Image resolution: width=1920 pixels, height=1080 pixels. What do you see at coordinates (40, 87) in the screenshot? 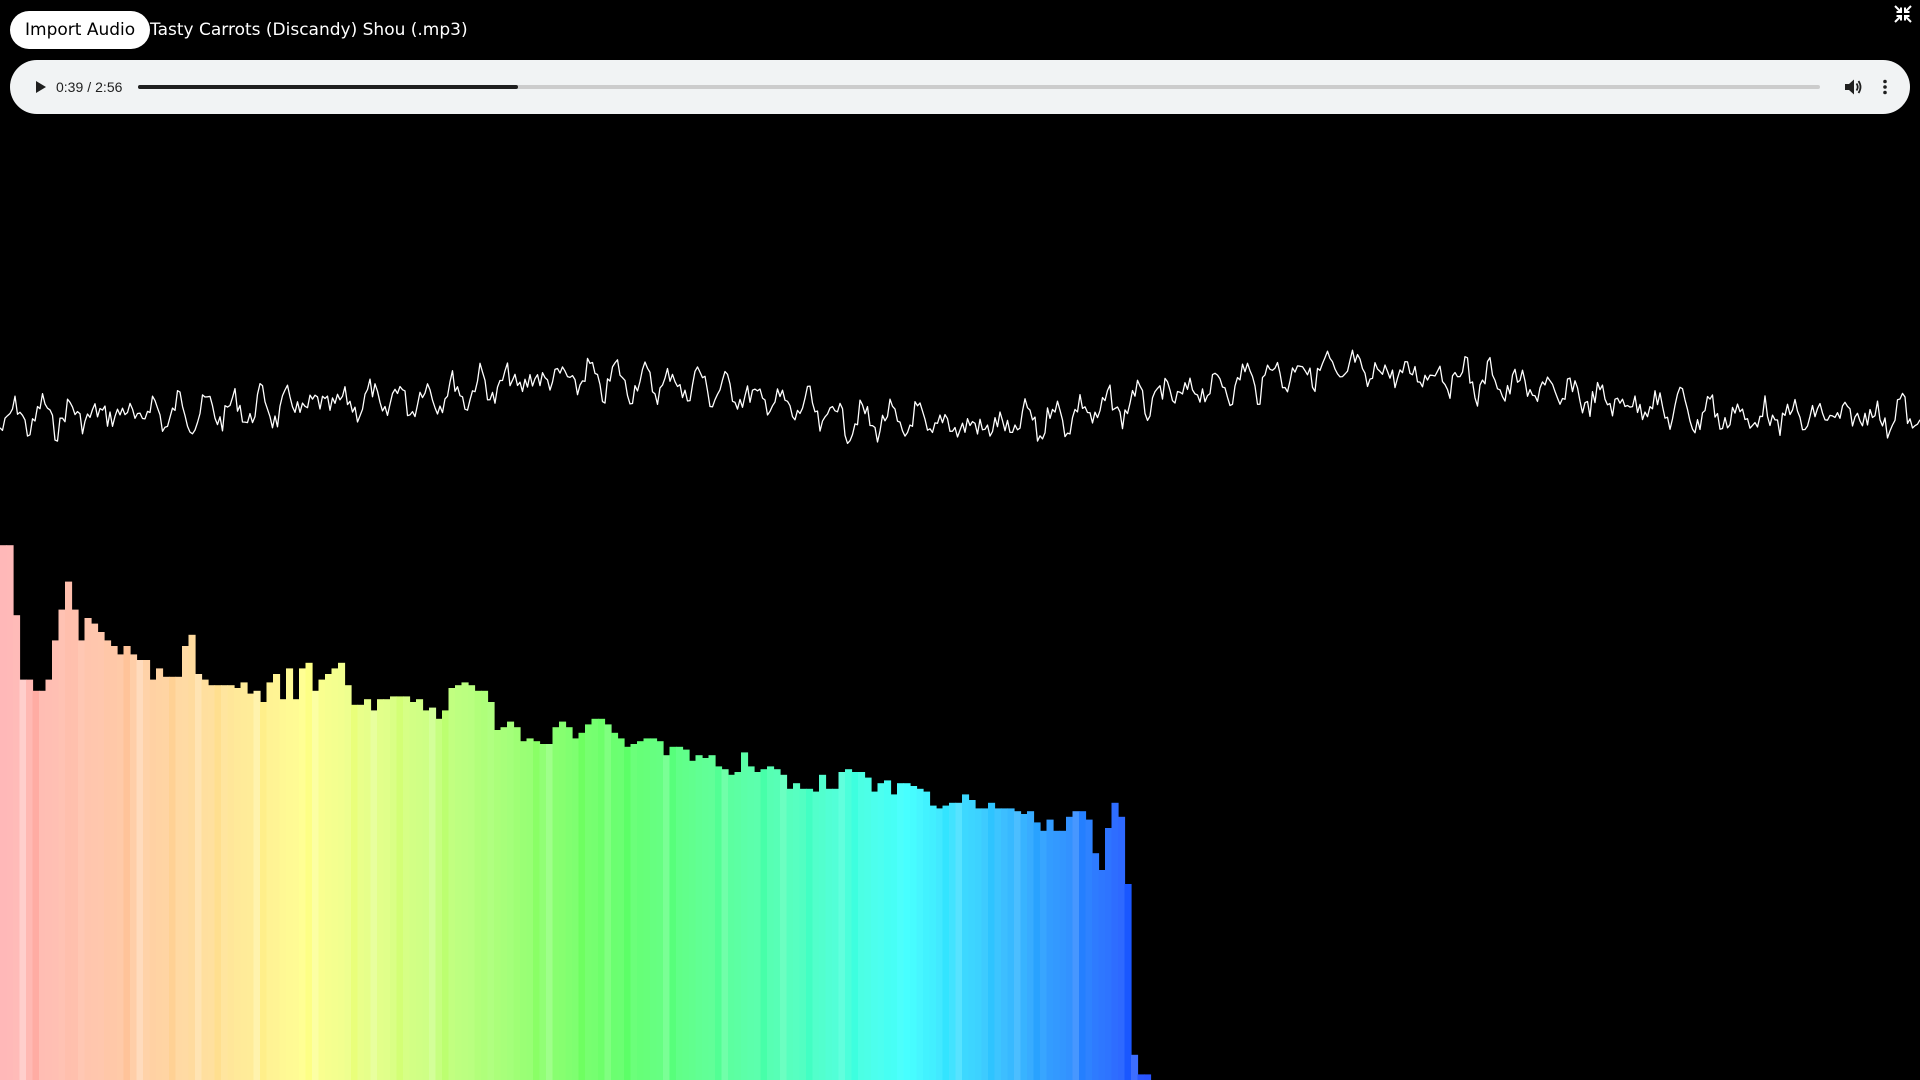
I see `play-icon` at bounding box center [40, 87].